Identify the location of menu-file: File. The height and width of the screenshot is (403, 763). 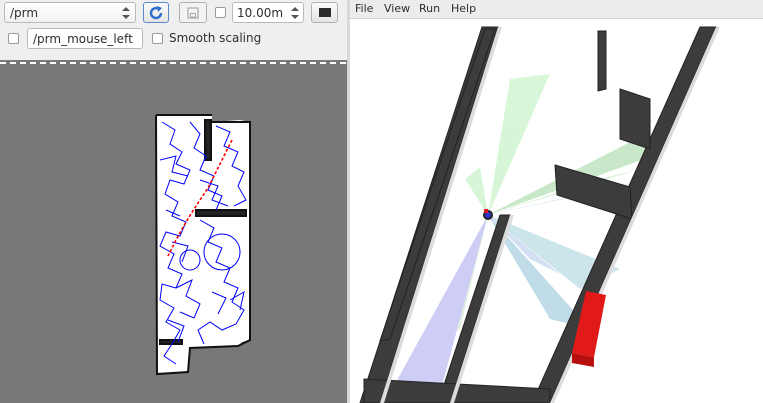
(364, 9).